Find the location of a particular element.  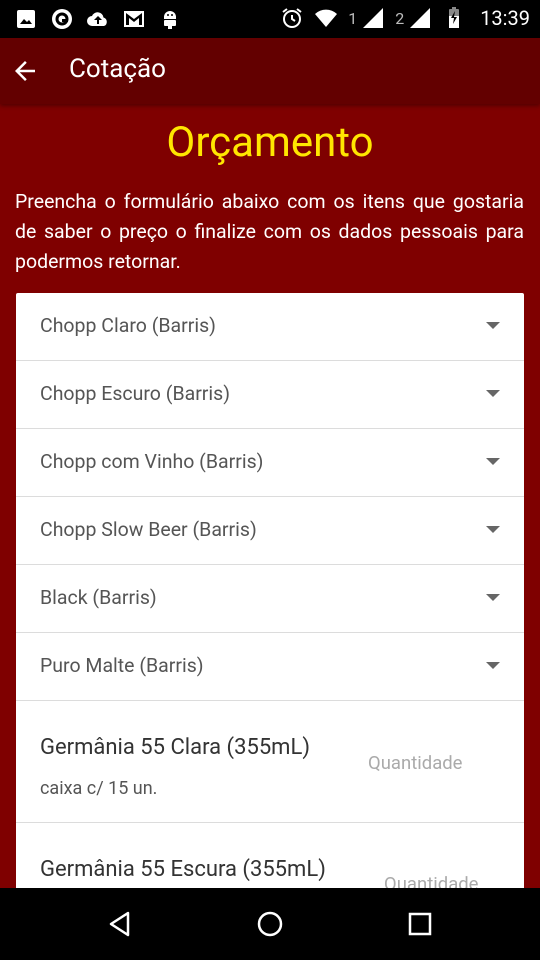

home-nav-icon is located at coordinates (270, 924).